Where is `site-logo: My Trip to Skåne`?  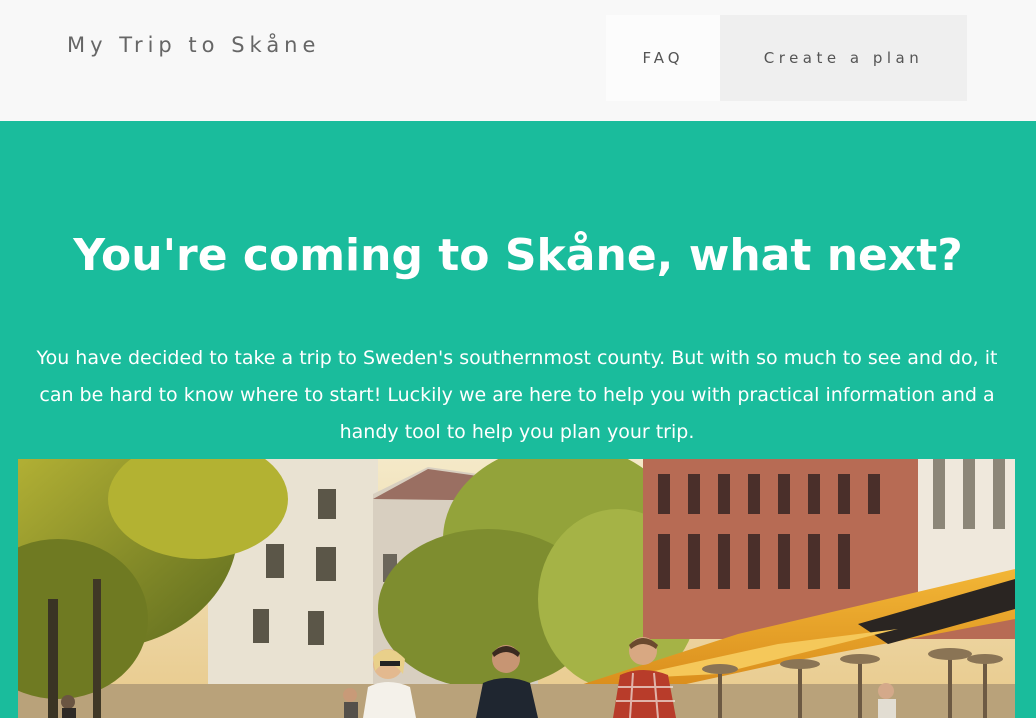 site-logo: My Trip to Skåne is located at coordinates (193, 45).